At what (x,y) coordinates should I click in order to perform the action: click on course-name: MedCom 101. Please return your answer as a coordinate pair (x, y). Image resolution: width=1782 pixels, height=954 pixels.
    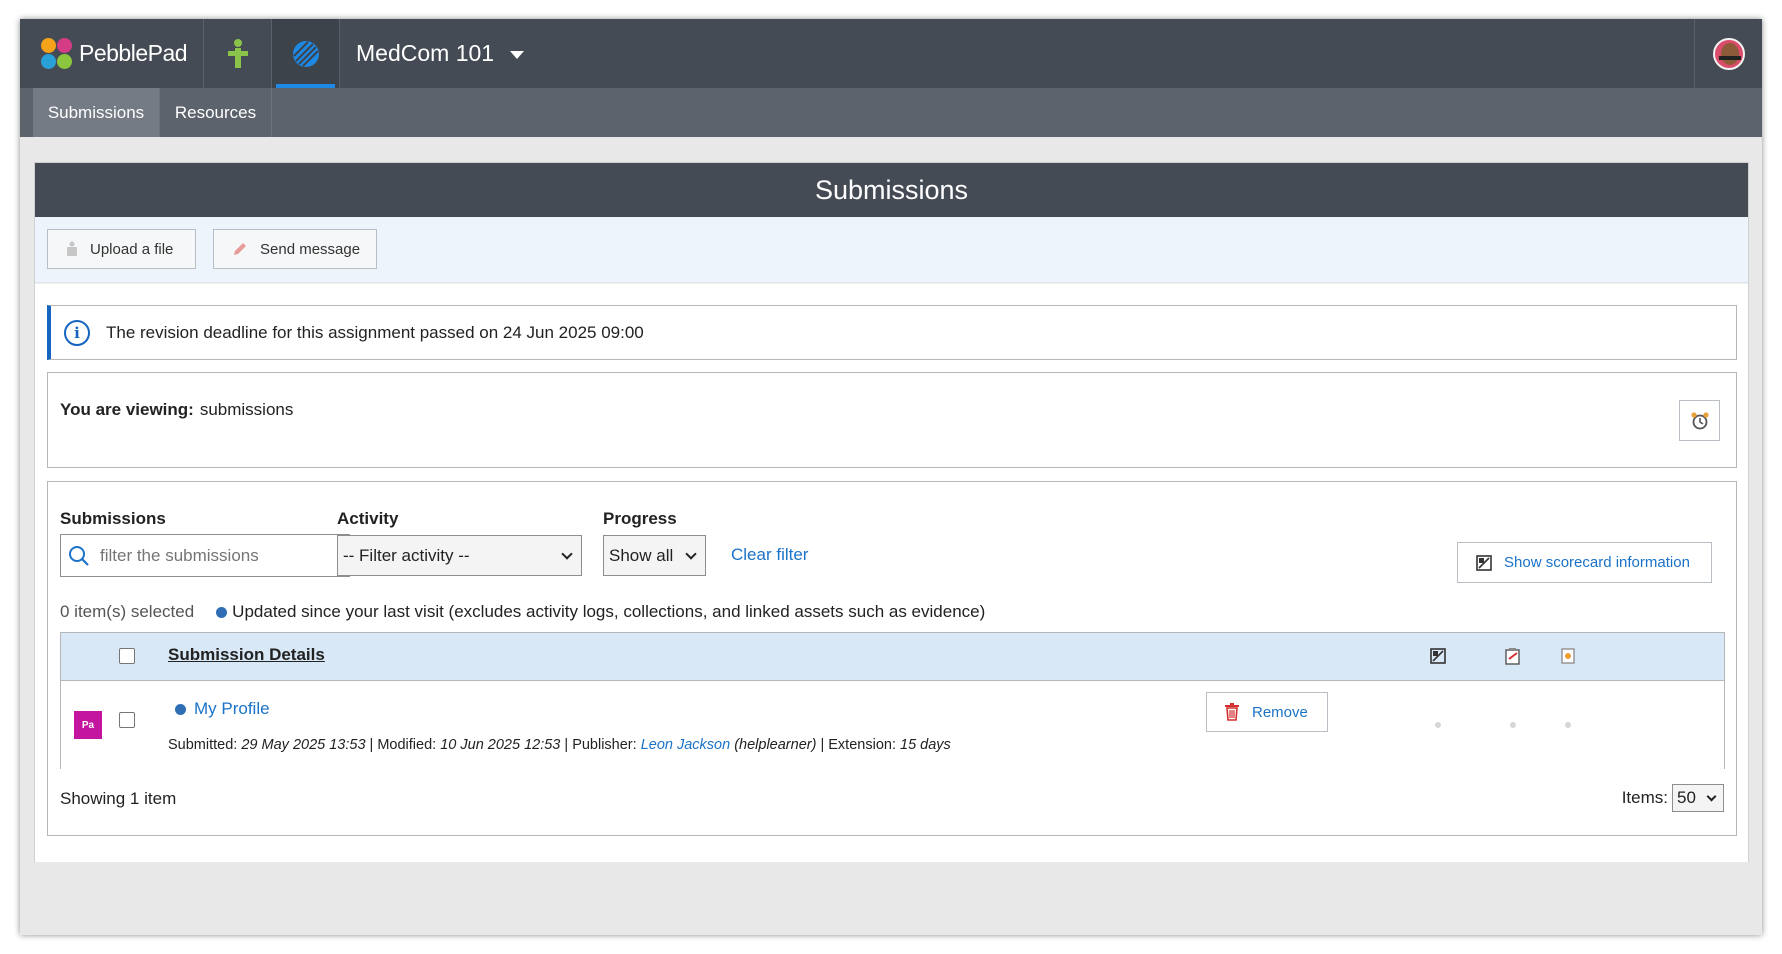
    Looking at the image, I should click on (425, 53).